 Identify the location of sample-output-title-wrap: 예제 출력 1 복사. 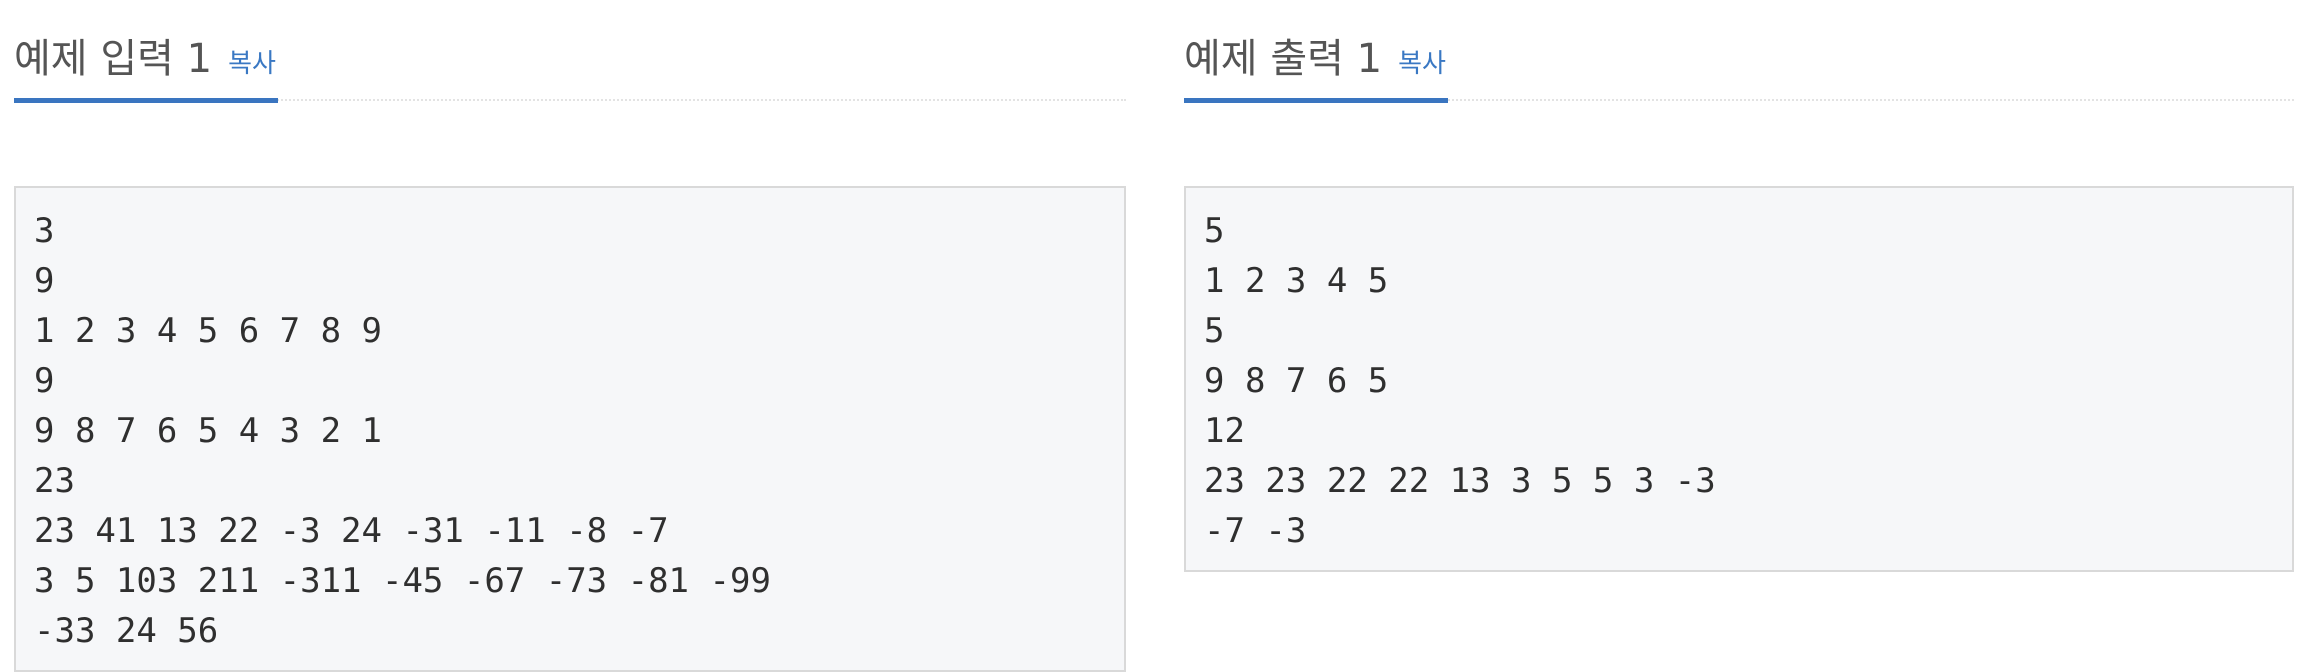
(1315, 59).